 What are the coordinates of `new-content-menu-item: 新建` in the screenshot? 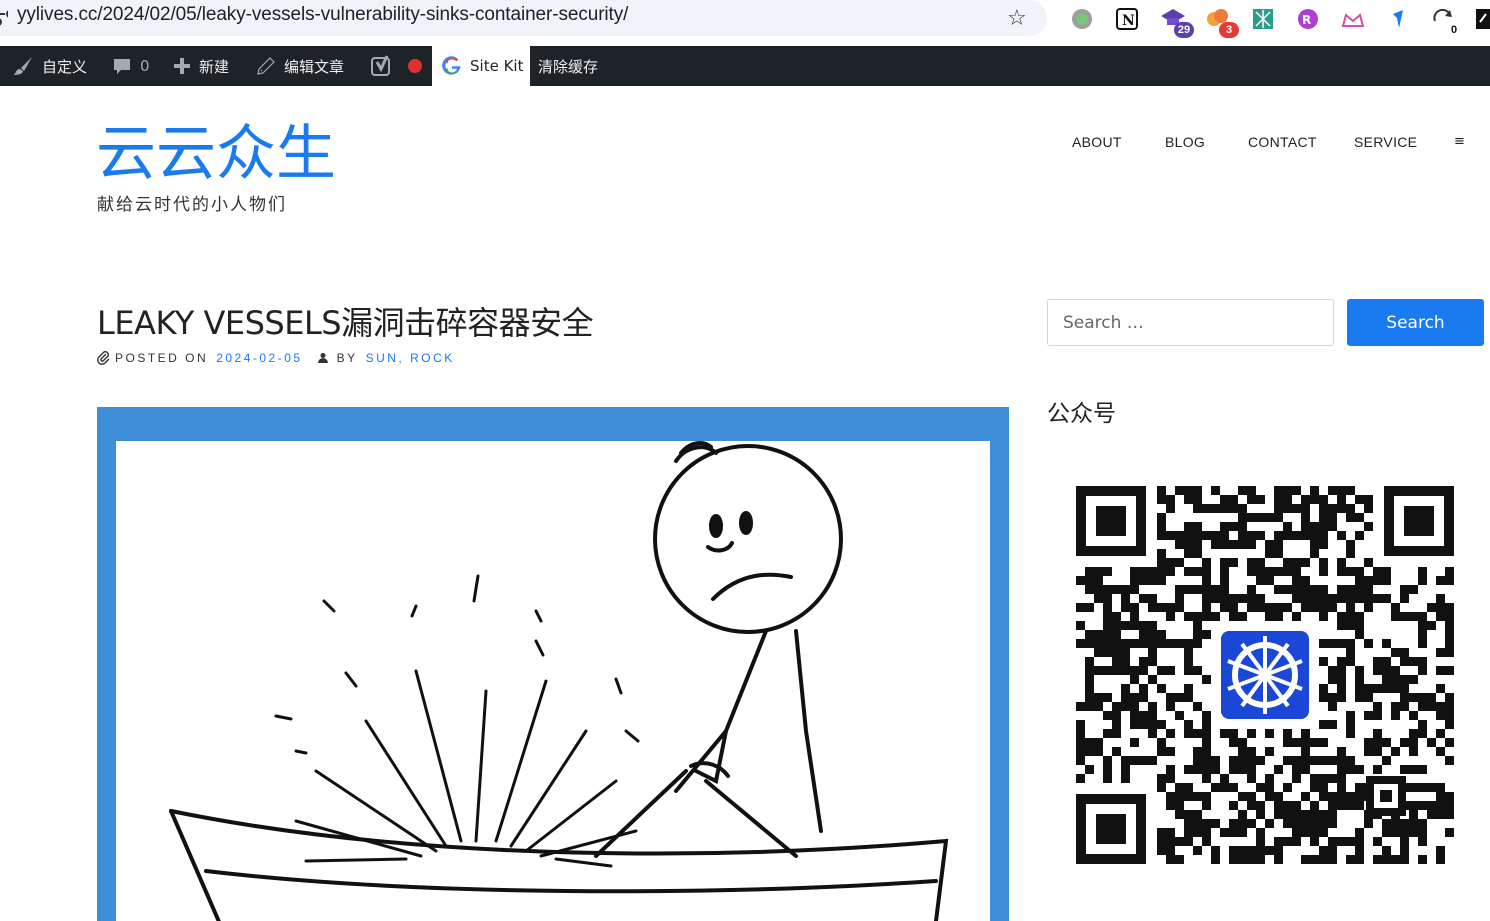 It's located at (201, 66).